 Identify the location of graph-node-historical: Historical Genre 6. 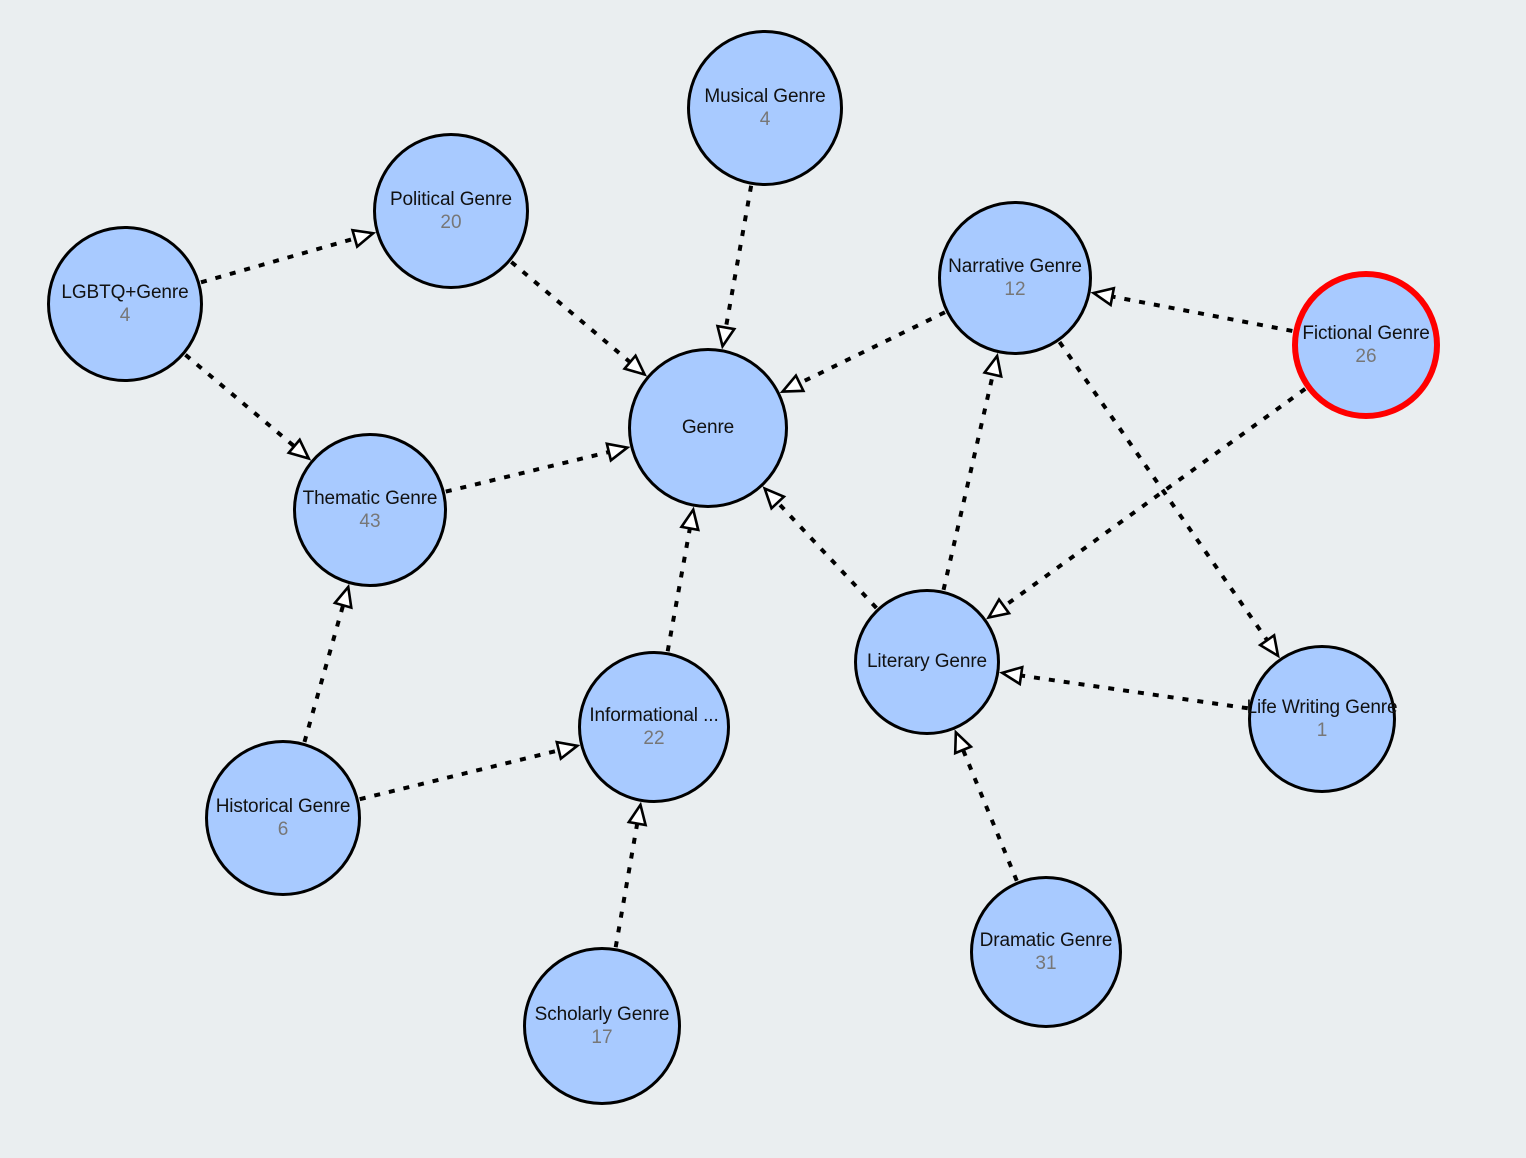
(283, 818).